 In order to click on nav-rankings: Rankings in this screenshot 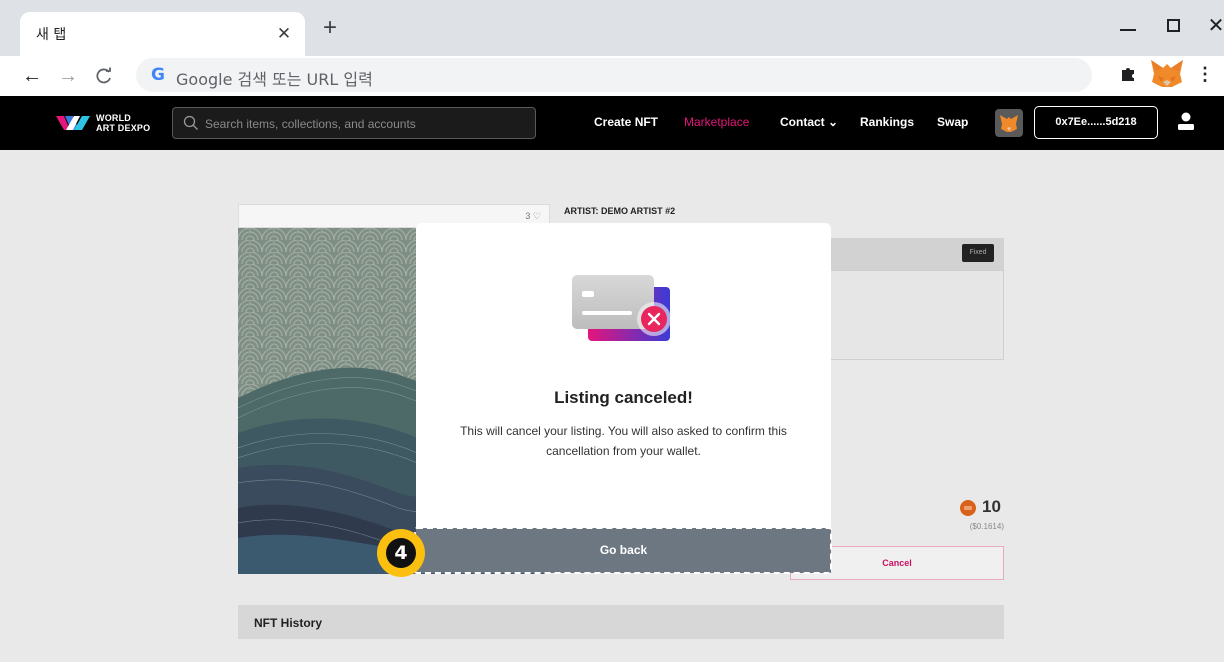, I will do `click(887, 122)`.